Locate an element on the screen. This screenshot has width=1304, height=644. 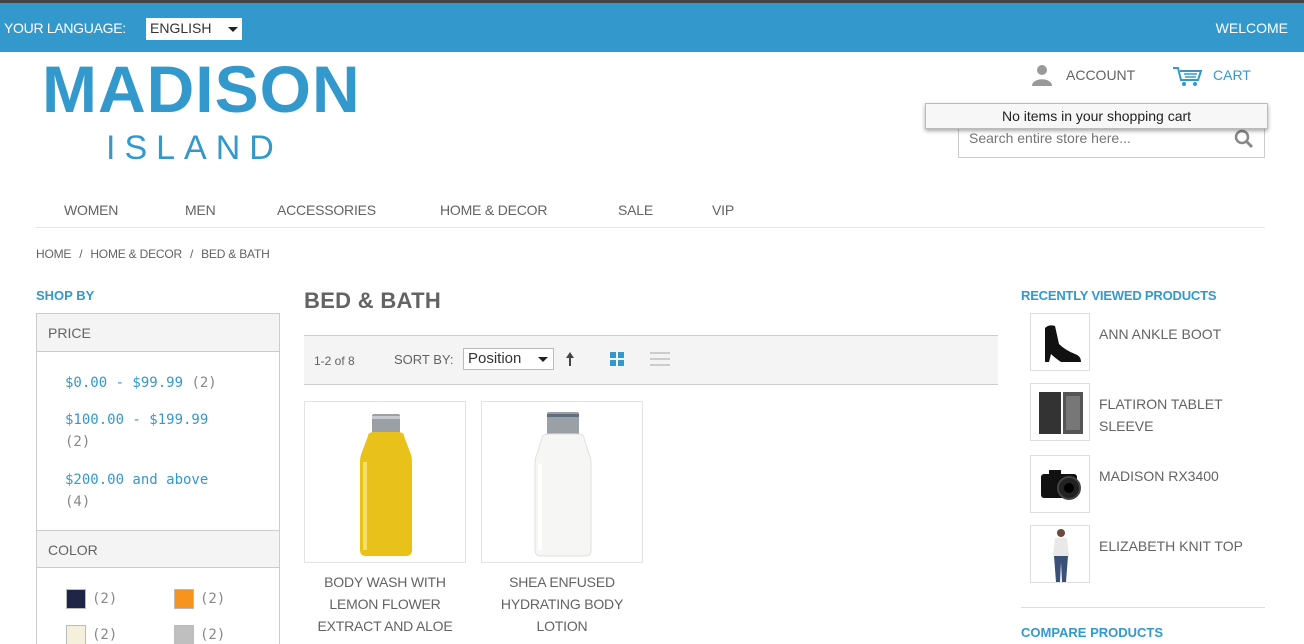
language-label: YOUR LANGUAGE: is located at coordinates (65, 28).